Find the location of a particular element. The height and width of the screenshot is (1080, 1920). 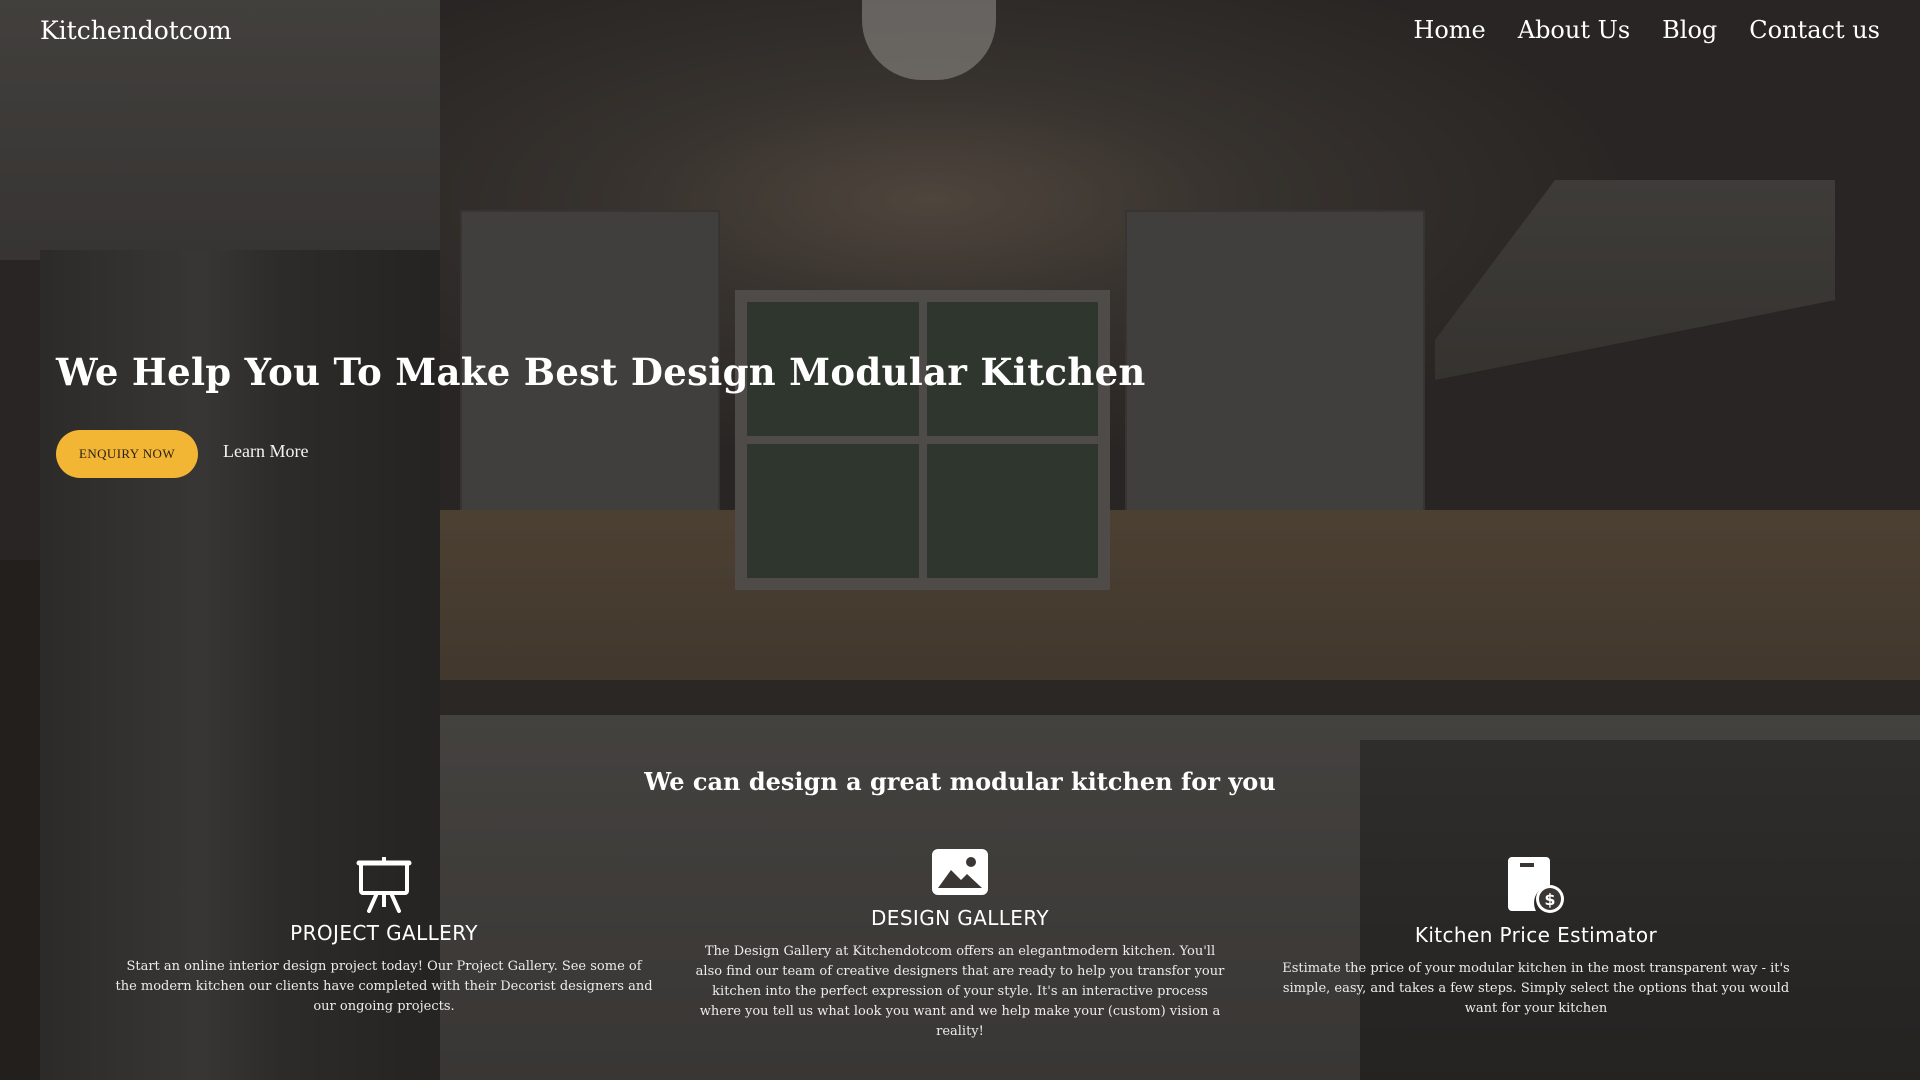

nav-home: Home is located at coordinates (1449, 30).